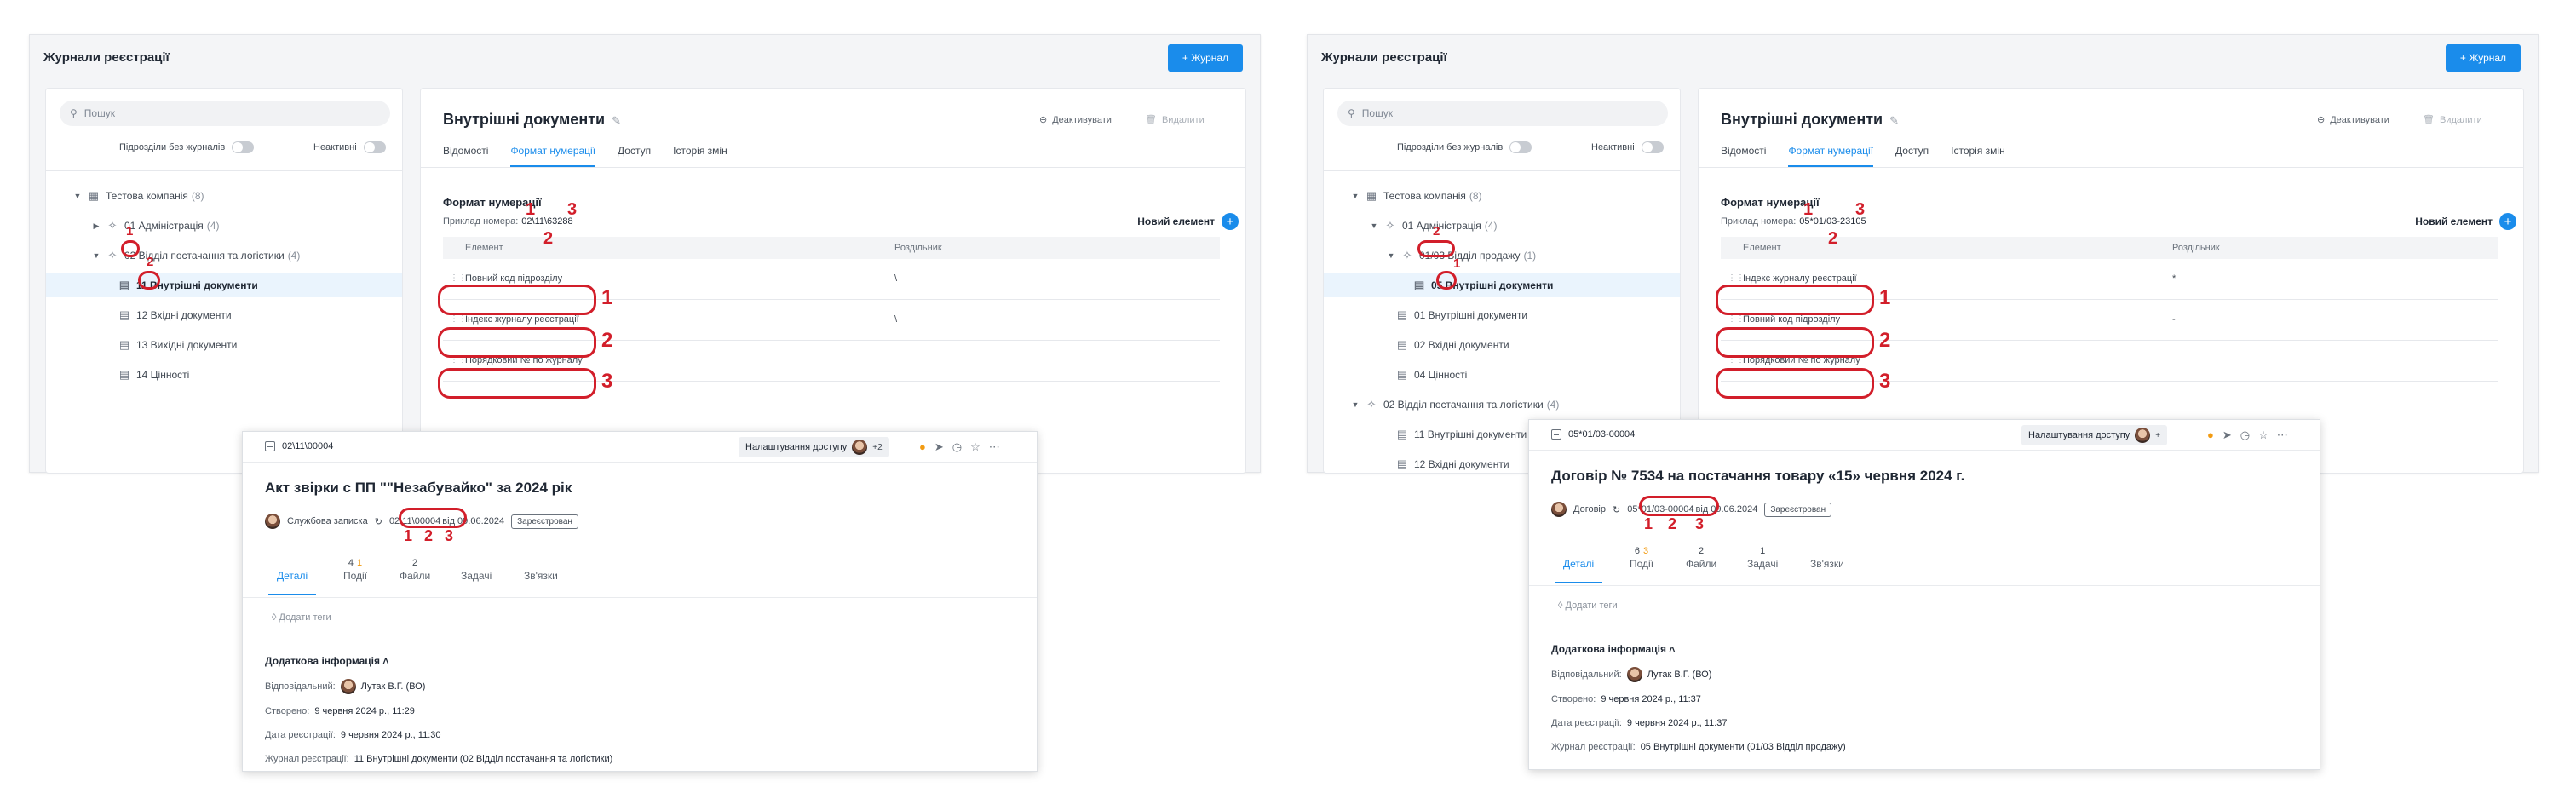 The width and height of the screenshot is (2576, 799). I want to click on table-row: ⋮⋮ Індекс журналу реєстрації \, so click(832, 320).